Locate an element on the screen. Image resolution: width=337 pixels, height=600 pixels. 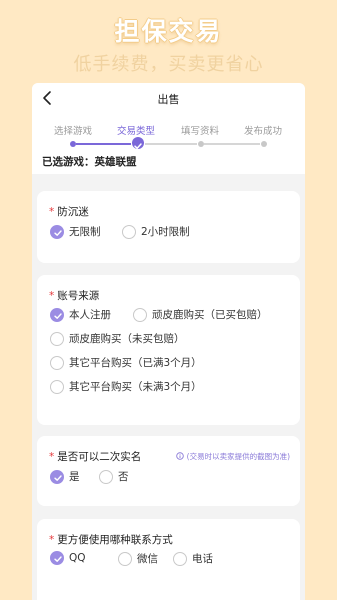
option-label: 本人注册 is located at coordinates (90, 315).